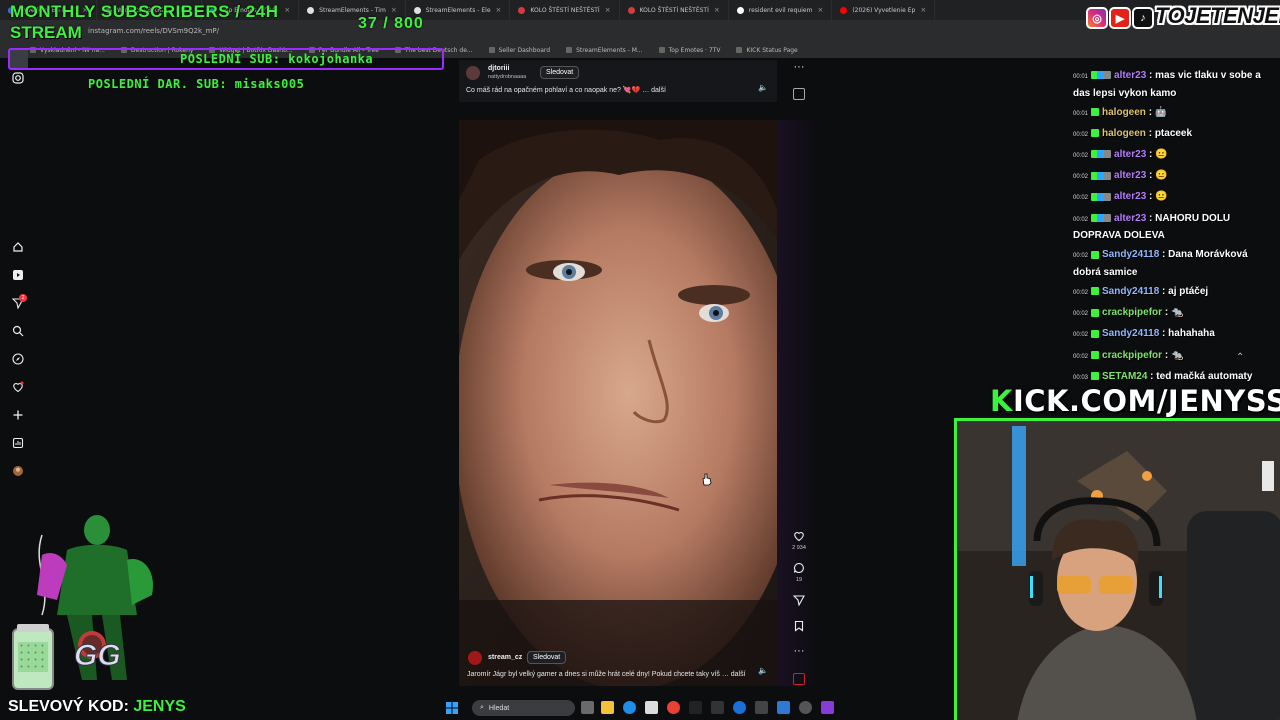  What do you see at coordinates (18, 387) in the screenshot?
I see `notifications-icon` at bounding box center [18, 387].